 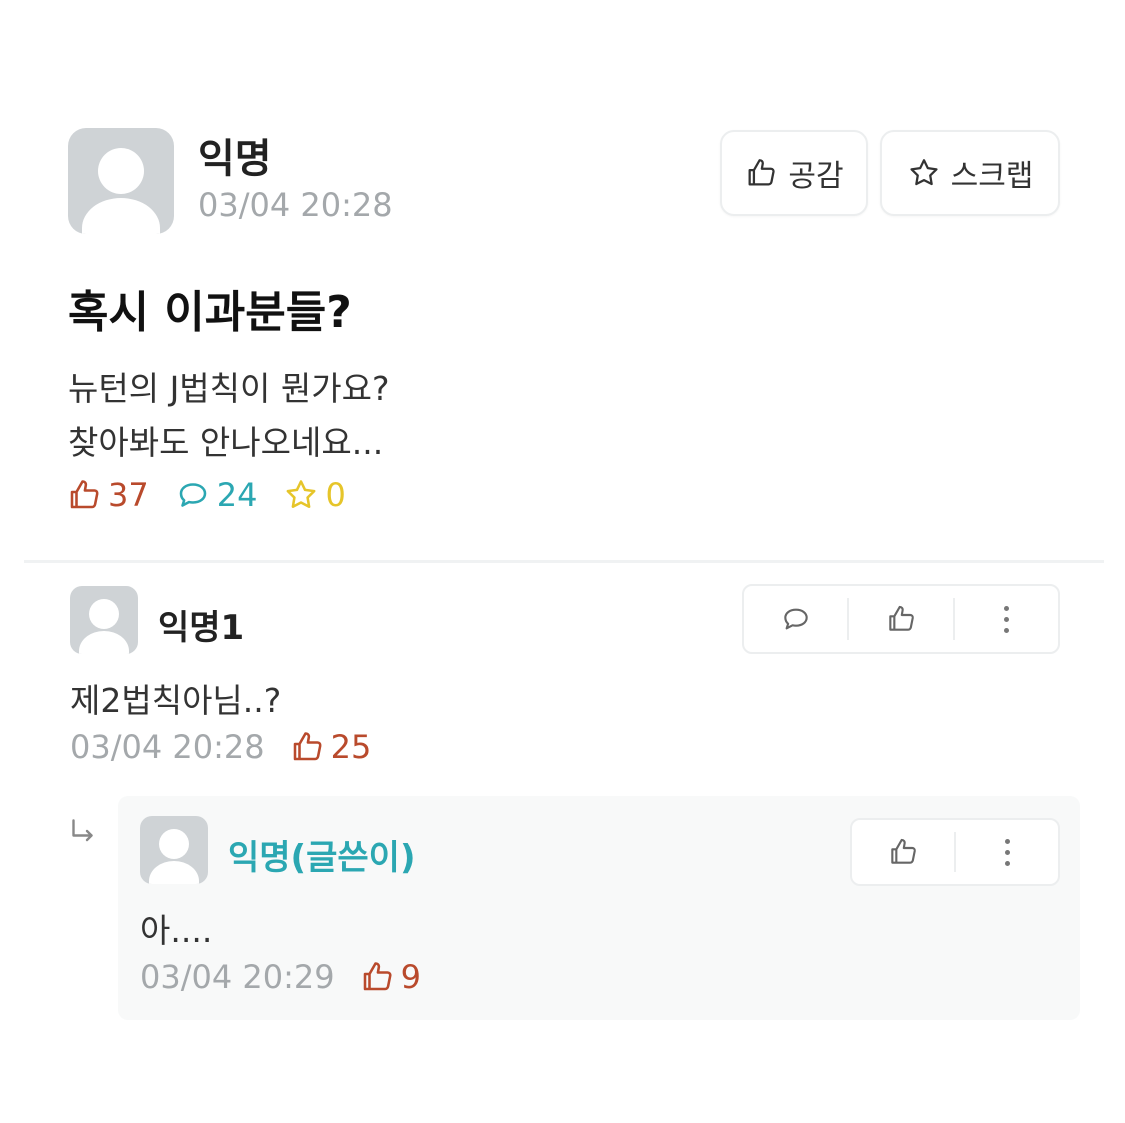 I want to click on like-button: 공감, so click(x=794, y=173).